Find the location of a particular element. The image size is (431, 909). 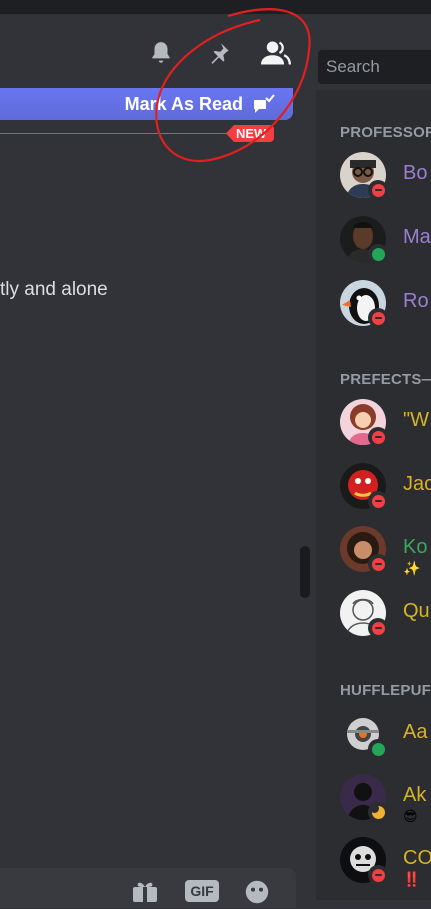

members-icon is located at coordinates (276, 53).